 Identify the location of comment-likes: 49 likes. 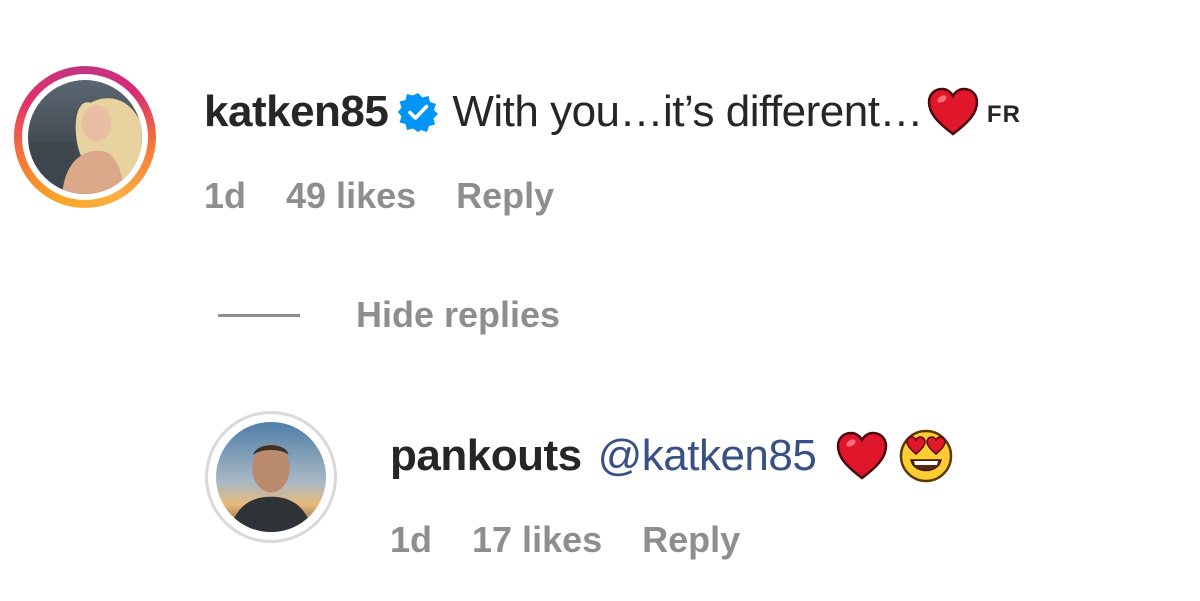
(351, 196).